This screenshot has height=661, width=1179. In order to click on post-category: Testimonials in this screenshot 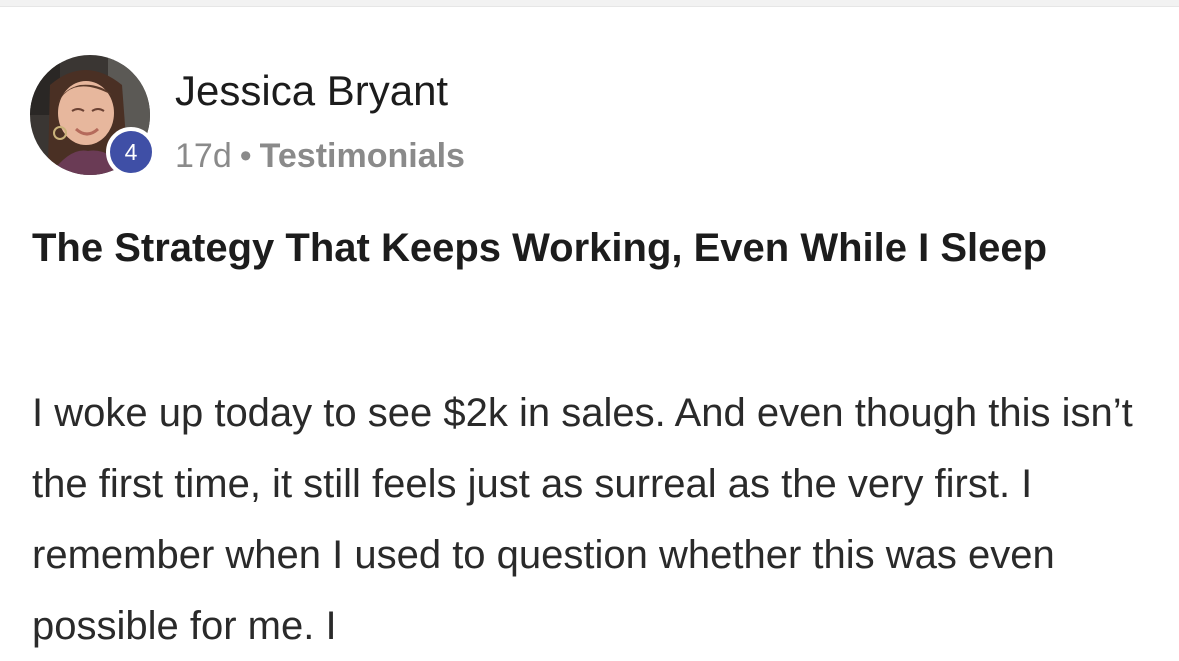, I will do `click(362, 156)`.